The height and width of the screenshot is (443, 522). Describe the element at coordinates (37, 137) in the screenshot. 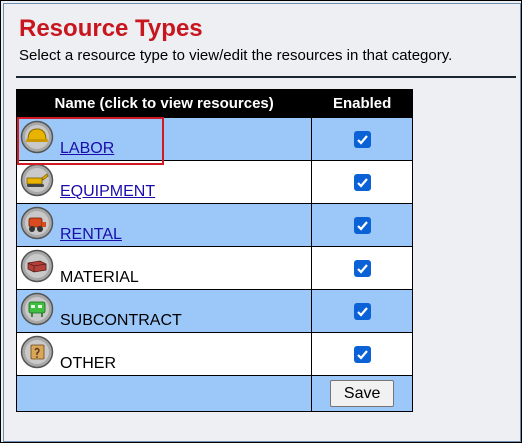

I see `hard-hat-icon` at that location.